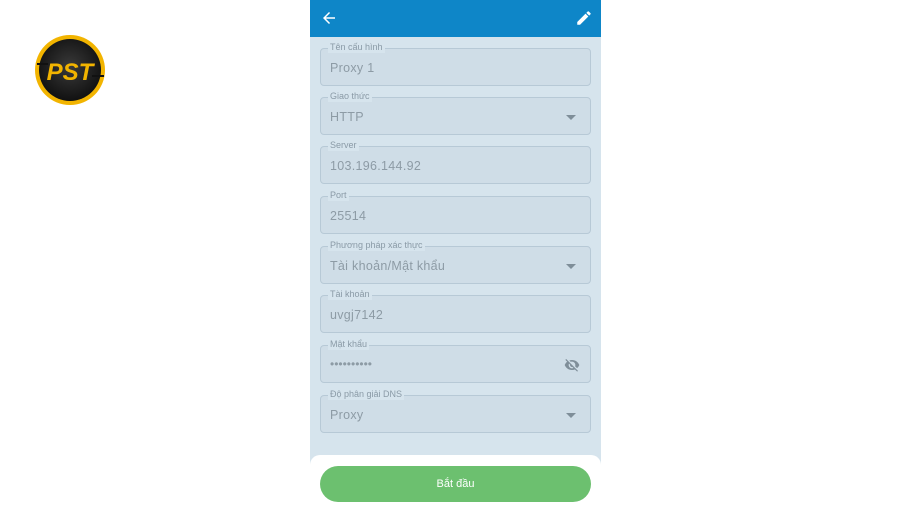  Describe the element at coordinates (388, 266) in the screenshot. I see `auth-method-value: Tài khoản/Mật khẩu` at that location.